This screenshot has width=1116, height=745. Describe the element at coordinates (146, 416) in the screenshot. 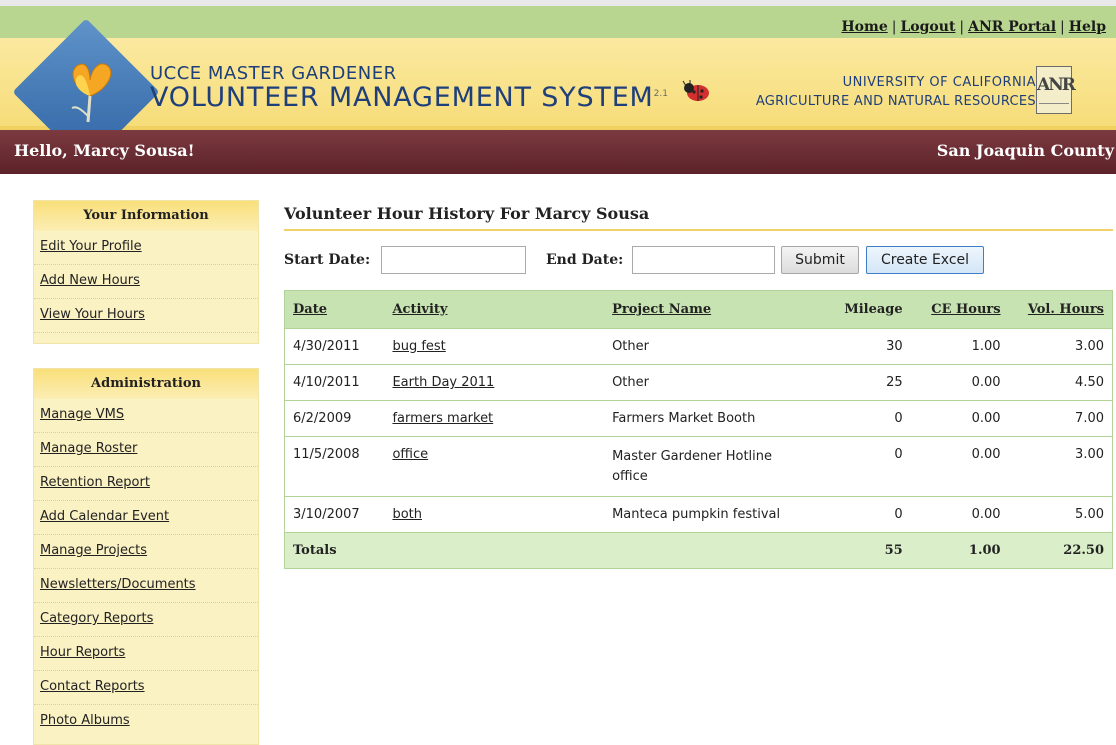

I see `manage-vms-link: Manage VMS` at that location.